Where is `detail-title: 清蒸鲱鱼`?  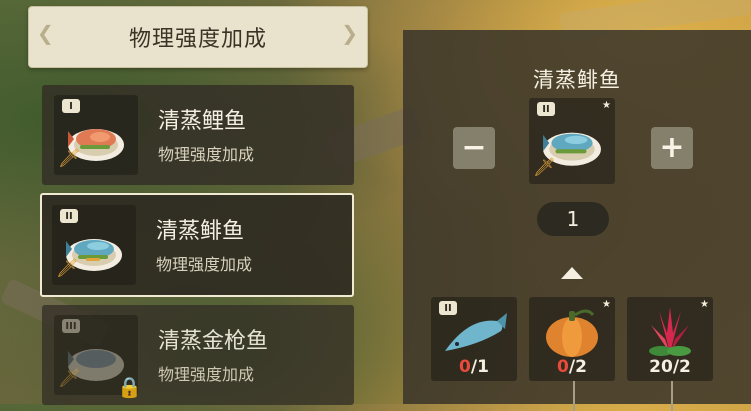 detail-title: 清蒸鲱鱼 is located at coordinates (577, 80).